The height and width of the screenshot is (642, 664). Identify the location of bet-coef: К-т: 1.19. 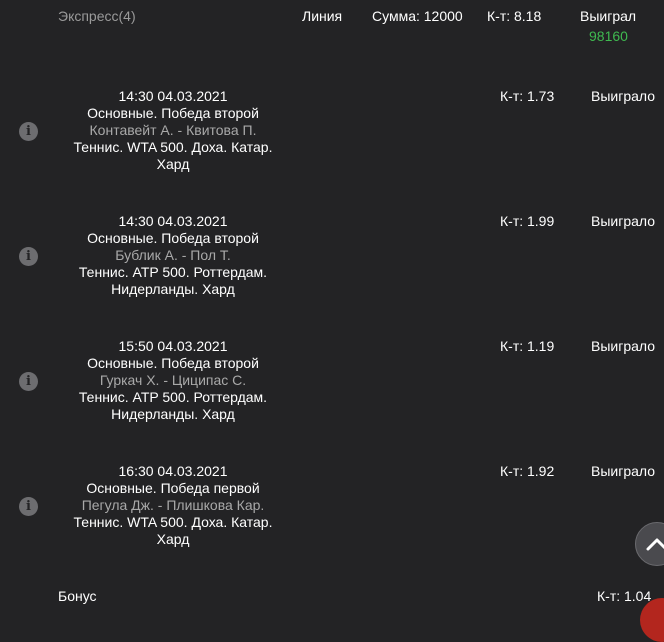
(527, 346).